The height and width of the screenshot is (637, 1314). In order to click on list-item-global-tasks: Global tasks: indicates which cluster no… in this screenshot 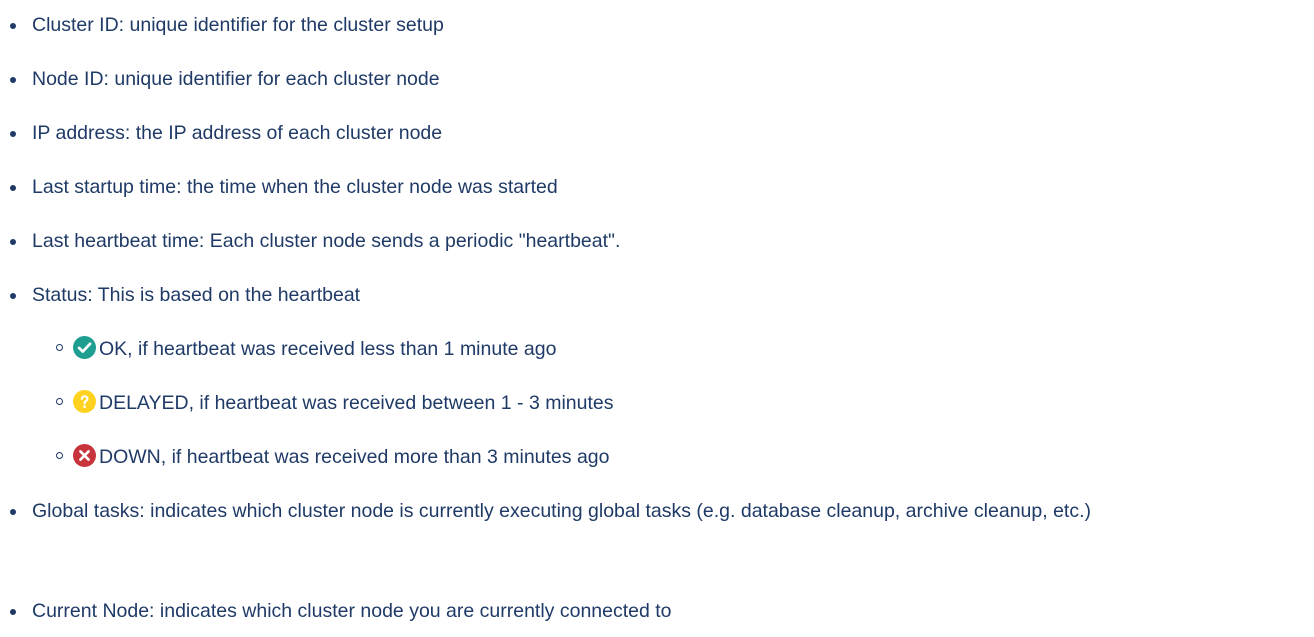, I will do `click(652, 511)`.